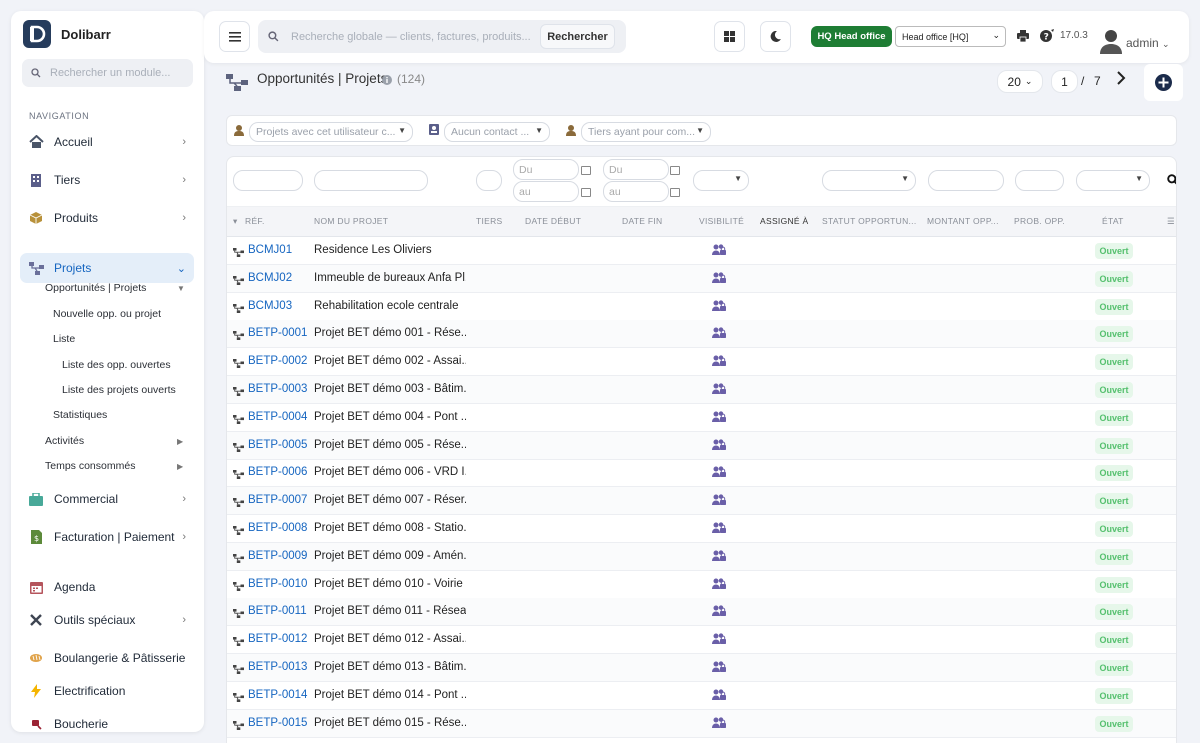 The width and height of the screenshot is (1200, 743). I want to click on project-ref-link: BETP-0007, so click(277, 500).